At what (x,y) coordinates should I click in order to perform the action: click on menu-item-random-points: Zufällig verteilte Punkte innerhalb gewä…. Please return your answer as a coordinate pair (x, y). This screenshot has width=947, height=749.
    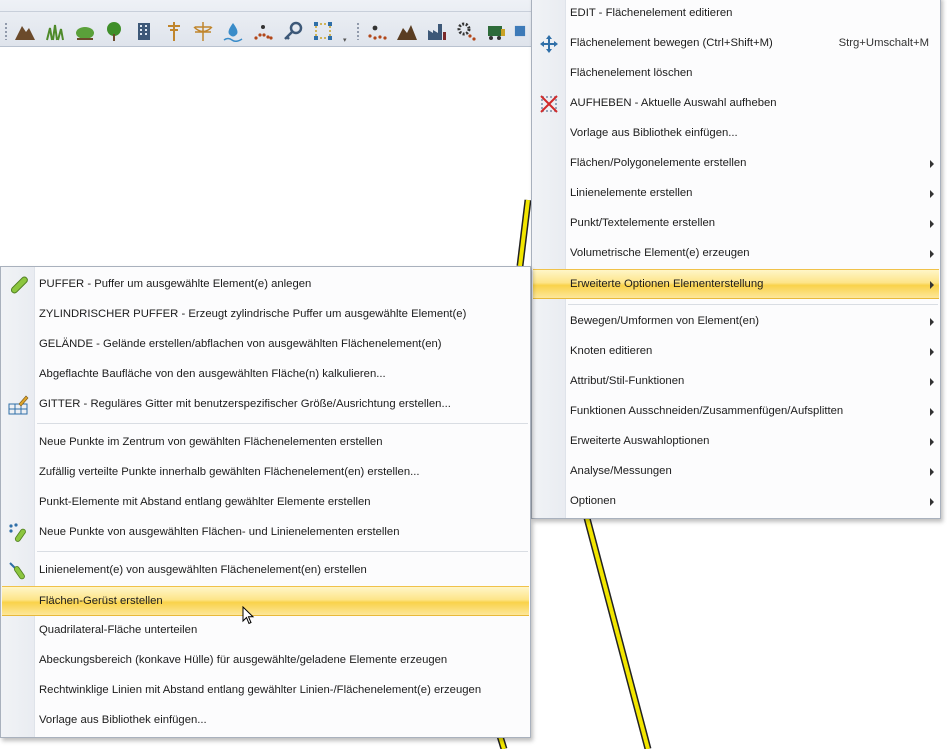
    Looking at the image, I should click on (265, 473).